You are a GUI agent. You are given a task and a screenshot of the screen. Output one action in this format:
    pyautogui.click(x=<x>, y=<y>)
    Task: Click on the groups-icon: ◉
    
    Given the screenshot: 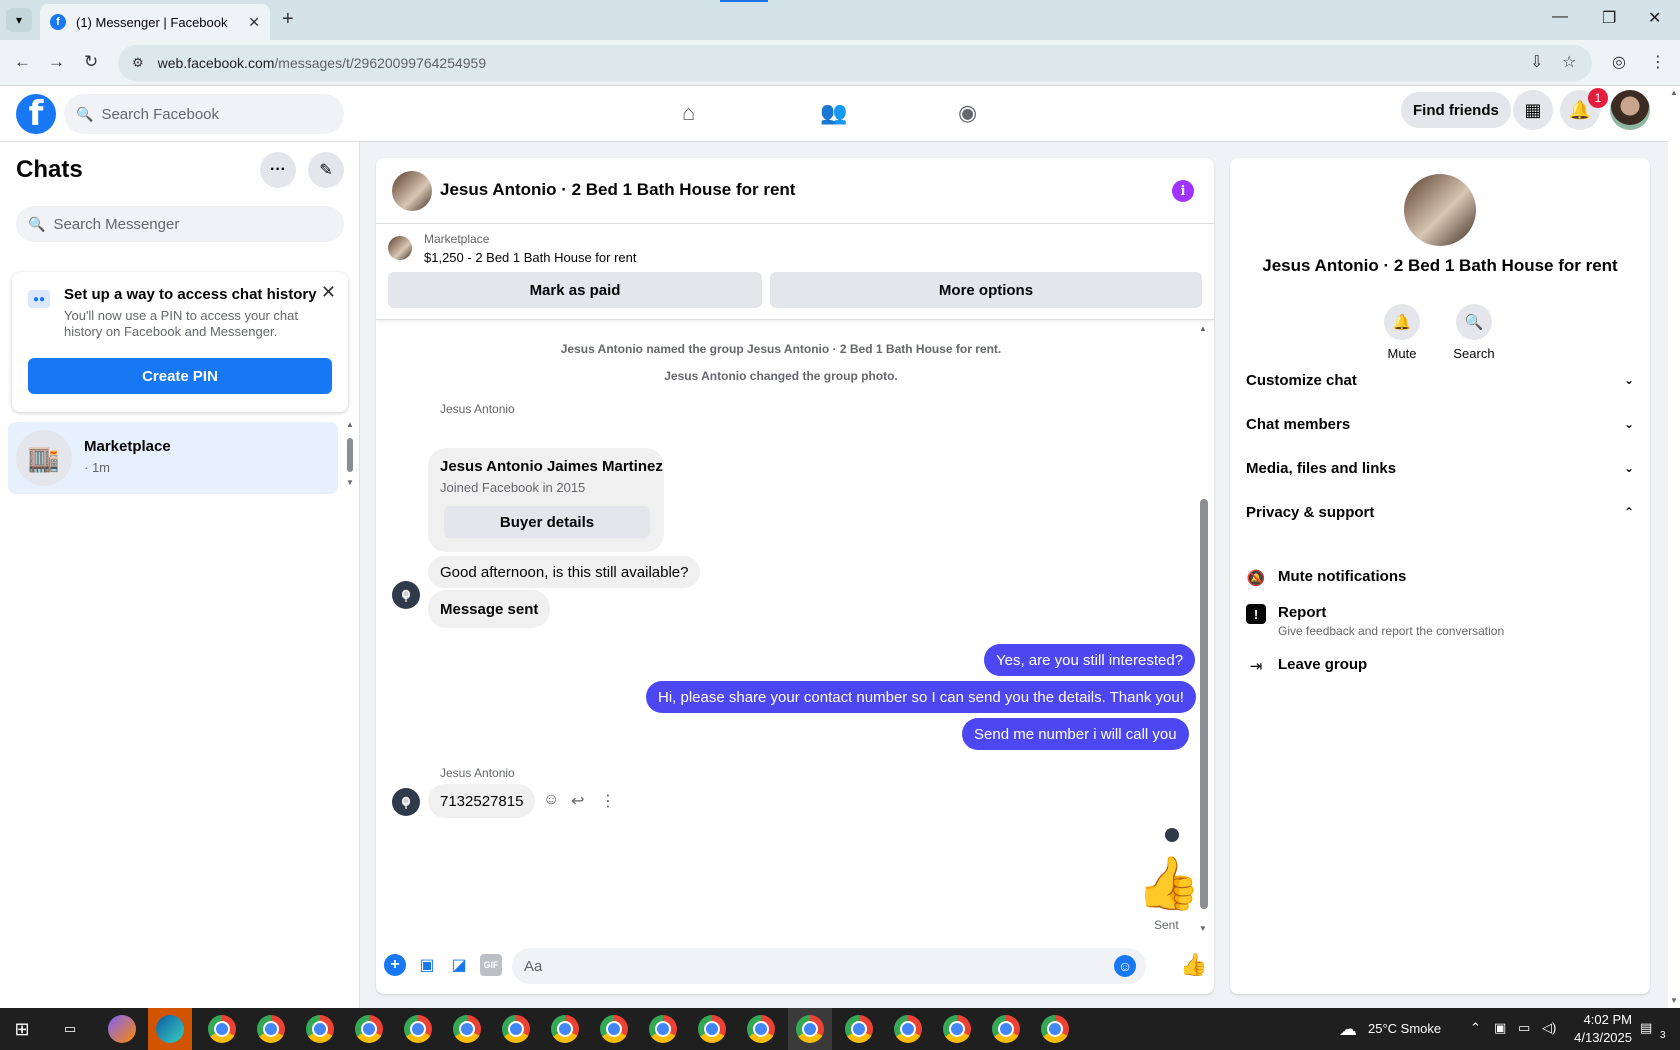 What is the action you would take?
    pyautogui.click(x=967, y=113)
    